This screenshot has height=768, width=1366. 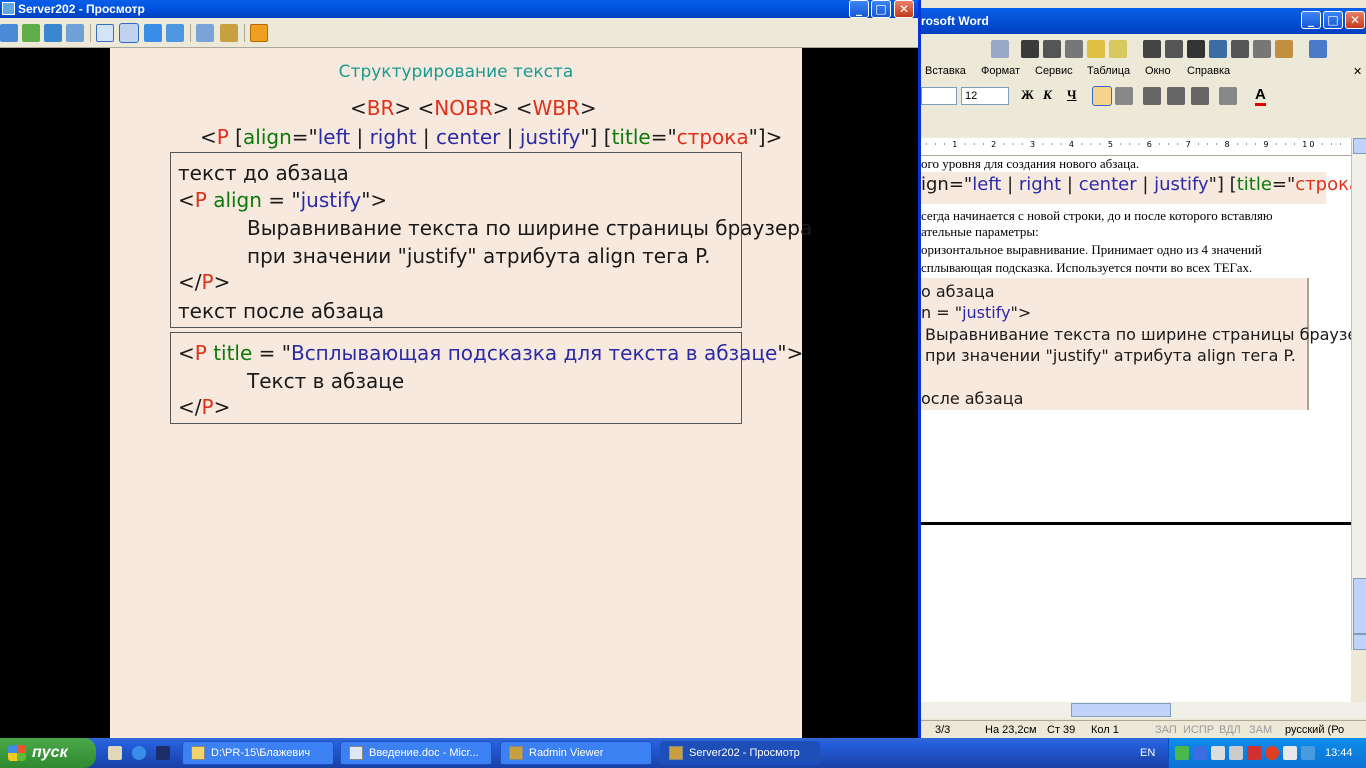 What do you see at coordinates (9, 33) in the screenshot?
I see `monitor-icon` at bounding box center [9, 33].